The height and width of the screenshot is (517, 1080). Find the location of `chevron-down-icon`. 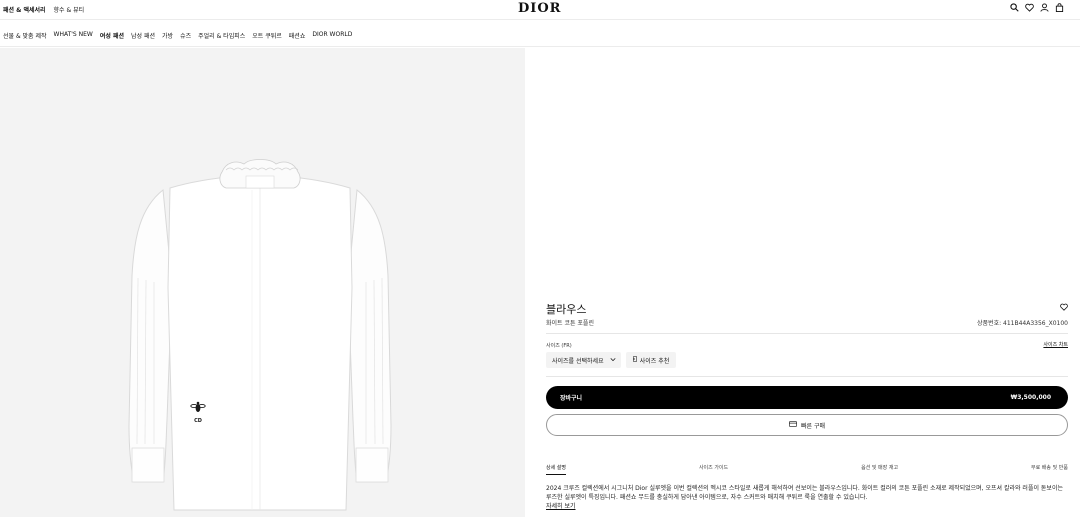

chevron-down-icon is located at coordinates (613, 360).